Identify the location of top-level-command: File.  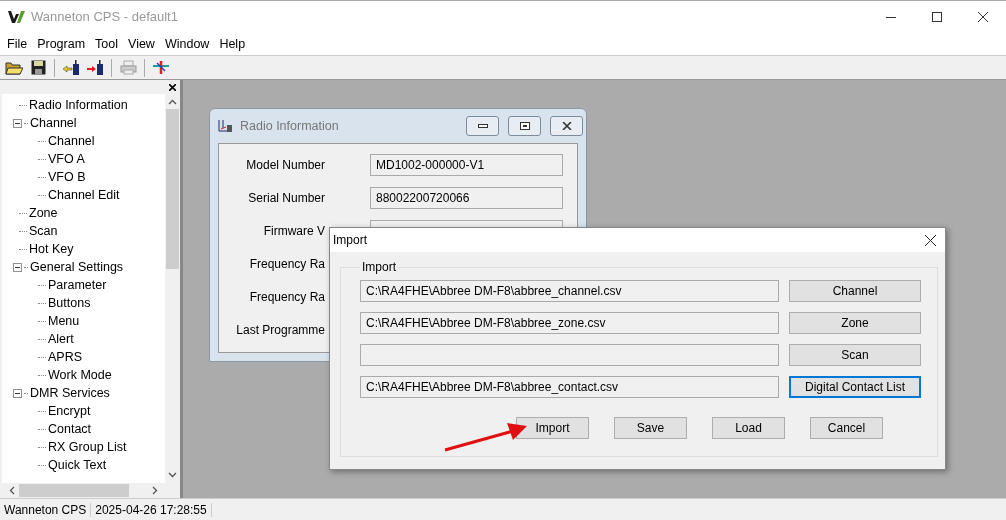
(17, 43).